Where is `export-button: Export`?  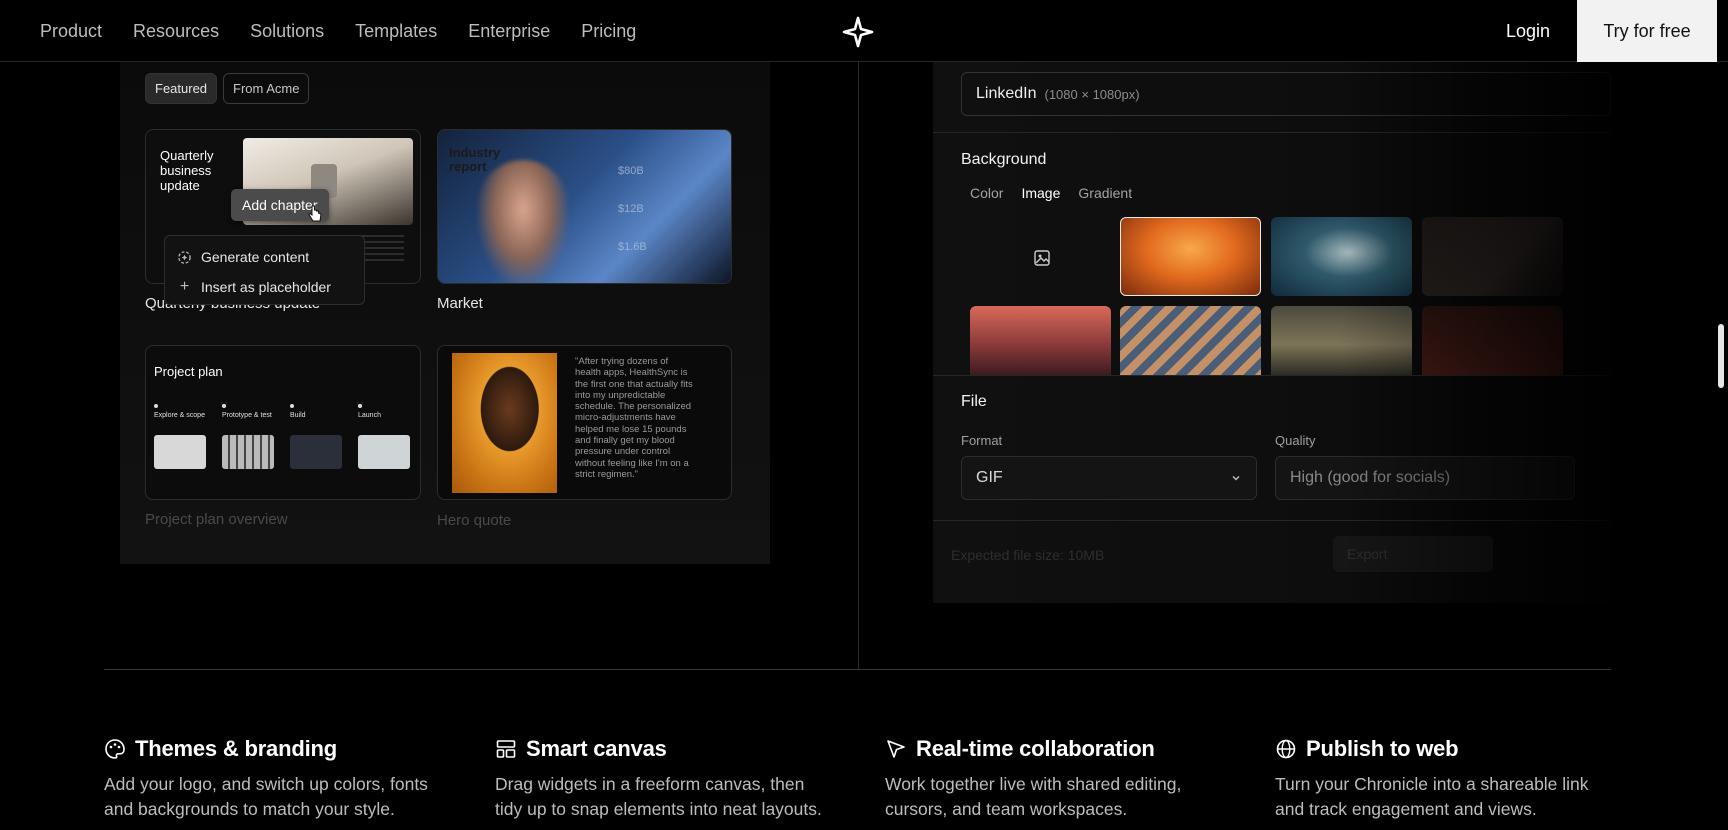 export-button: Export is located at coordinates (1413, 554).